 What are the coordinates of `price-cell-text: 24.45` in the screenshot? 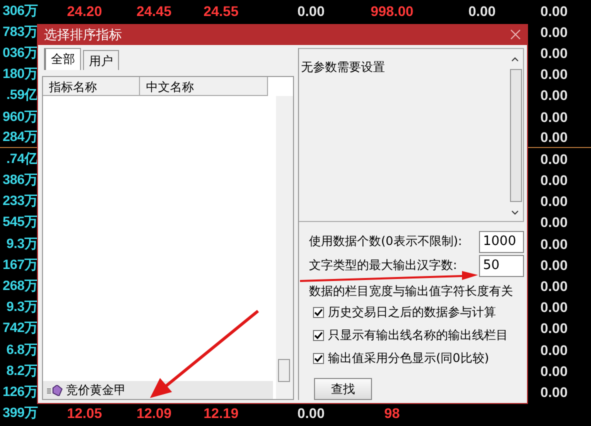 It's located at (154, 10).